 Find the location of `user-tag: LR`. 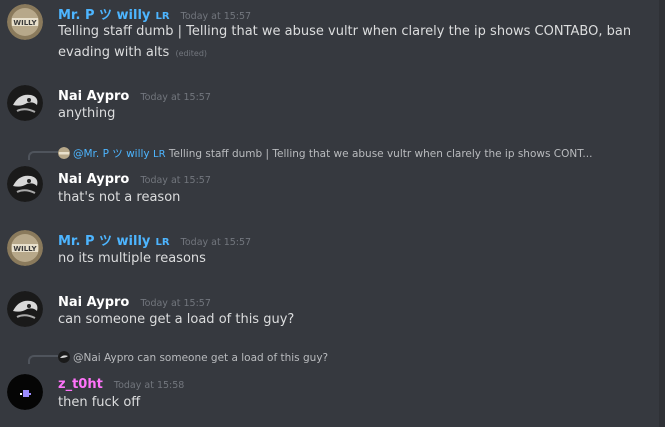

user-tag: LR is located at coordinates (162, 242).